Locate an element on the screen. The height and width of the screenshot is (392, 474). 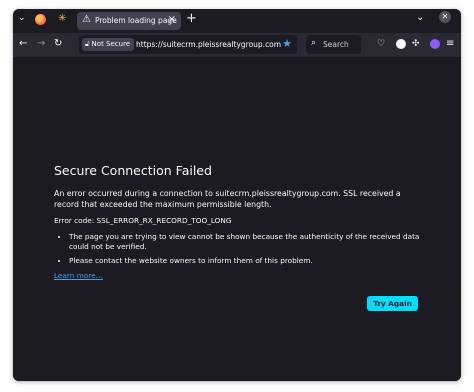
search-input: ⌕ Search is located at coordinates (333, 44).